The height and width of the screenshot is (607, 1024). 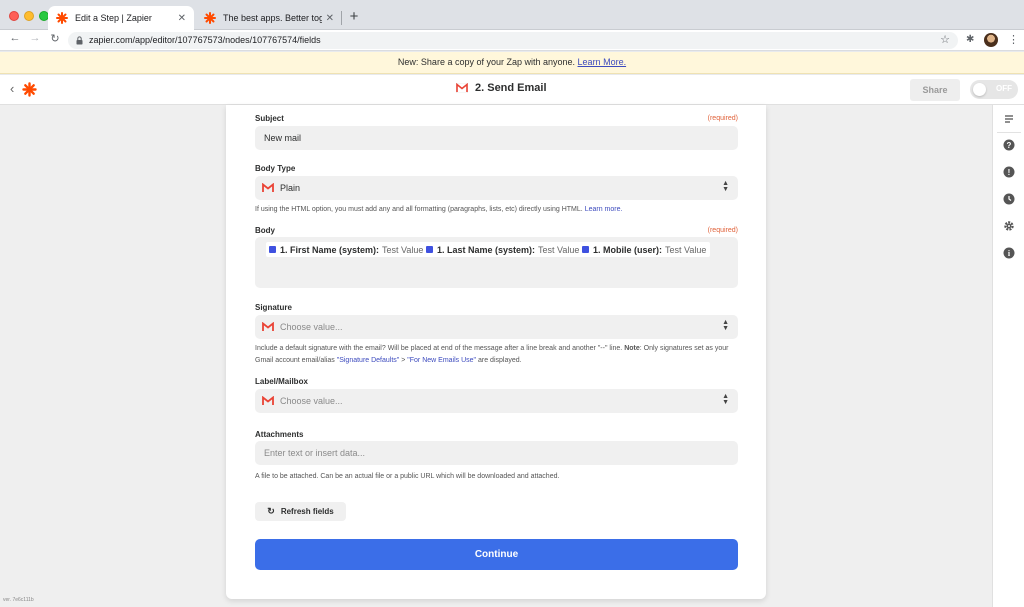 I want to click on body-type-learn-more-link: Learn more., so click(x=604, y=209).